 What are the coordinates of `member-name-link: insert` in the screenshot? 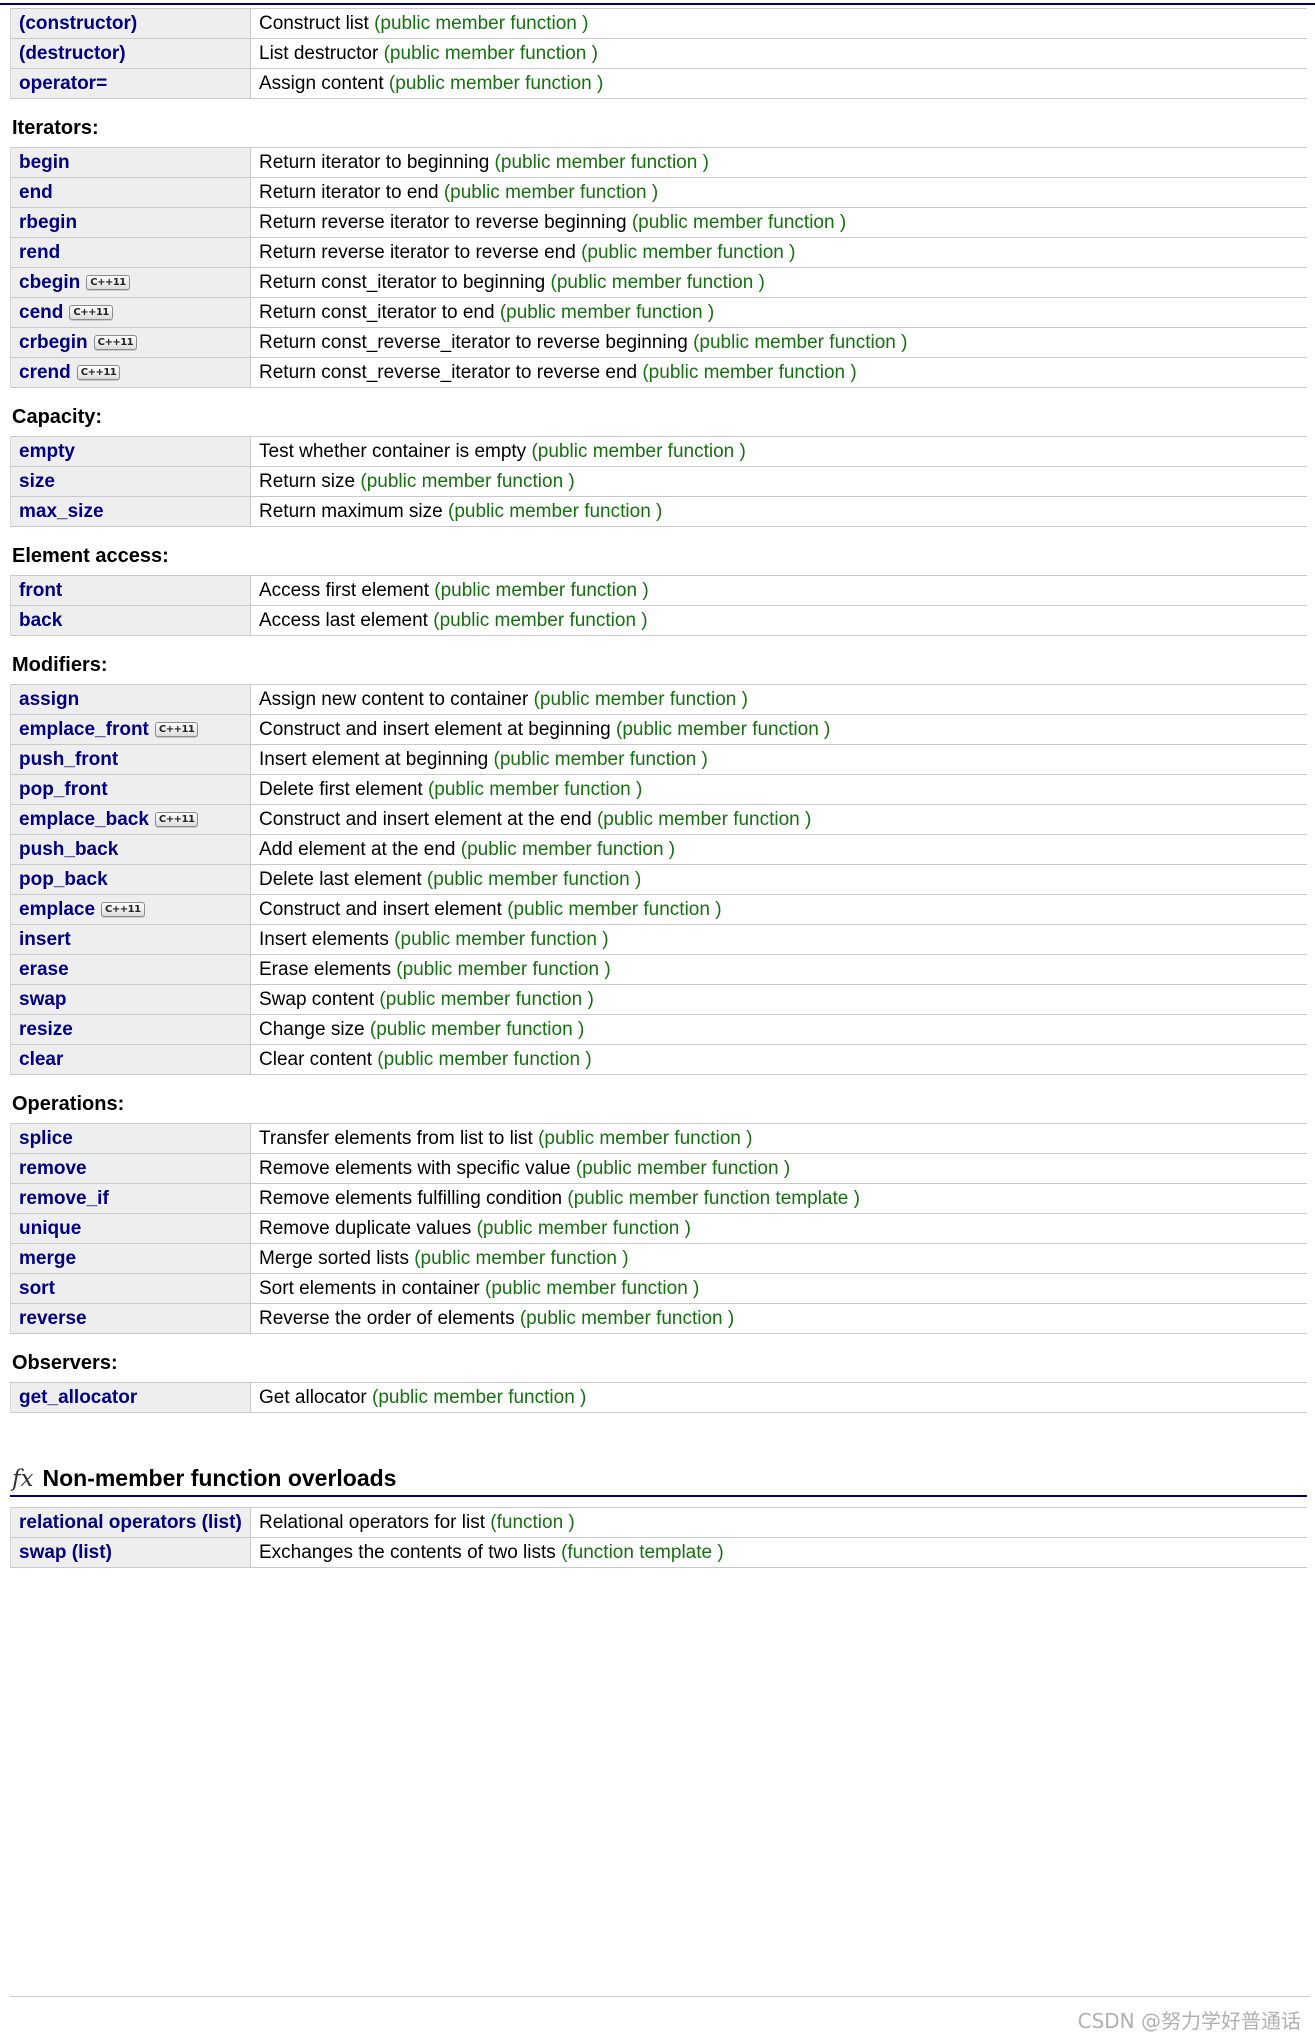 It's located at (45, 939).